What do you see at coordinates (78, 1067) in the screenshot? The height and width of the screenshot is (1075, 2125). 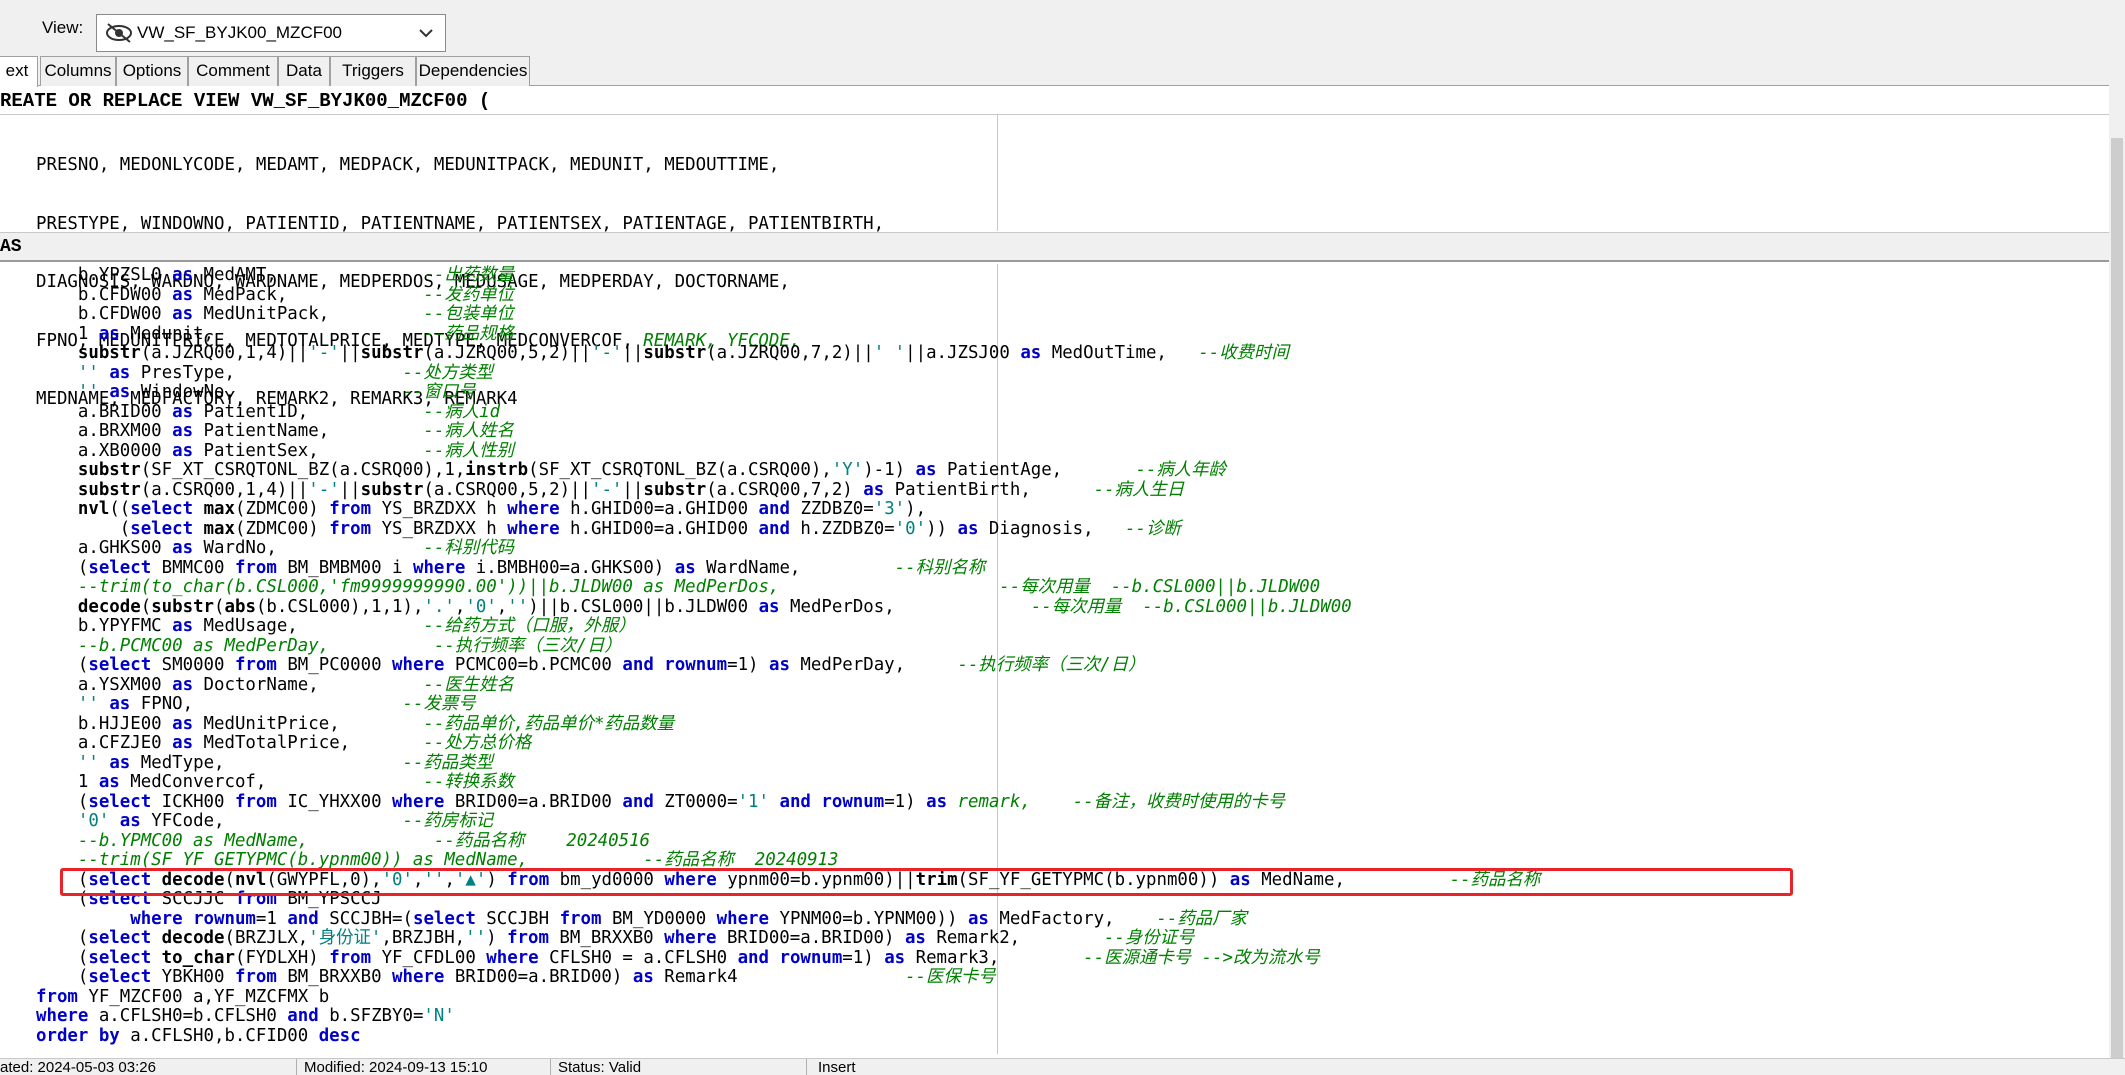 I see `status-created: ated: 2024-05-03 03:26` at bounding box center [78, 1067].